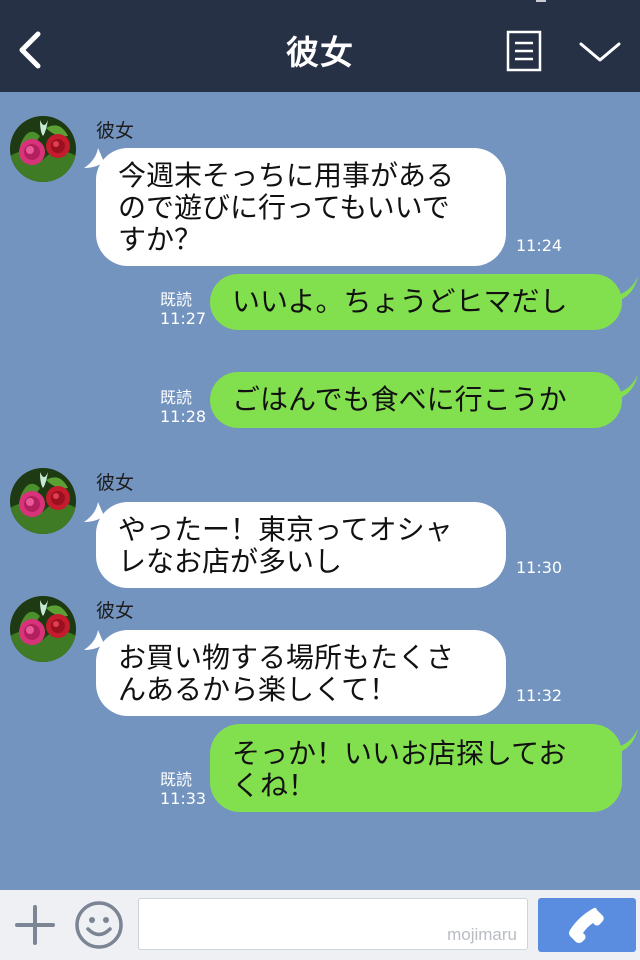 The height and width of the screenshot is (960, 640). What do you see at coordinates (400, 301) in the screenshot?
I see `message-text: いいよ。ちょうどヒマだし` at bounding box center [400, 301].